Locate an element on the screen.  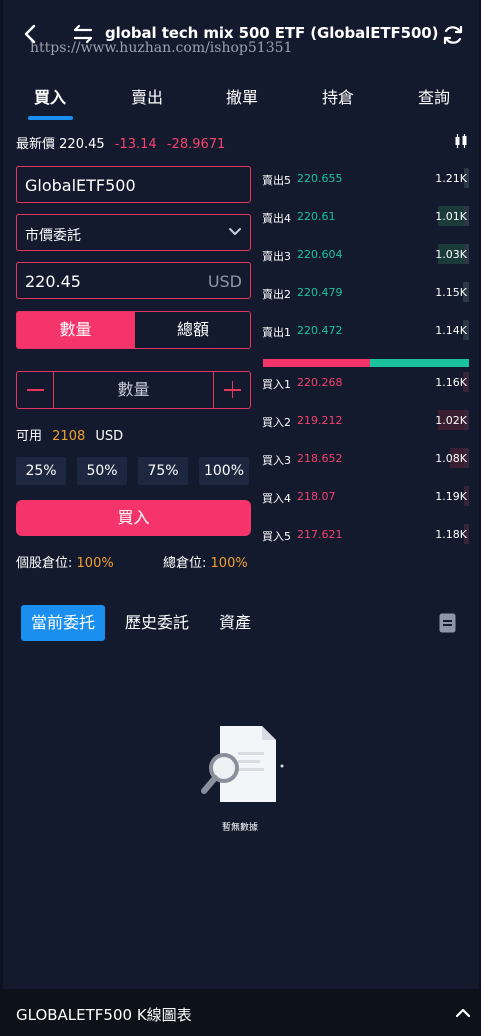
tab-current-orders: 當前委托 is located at coordinates (63, 623).